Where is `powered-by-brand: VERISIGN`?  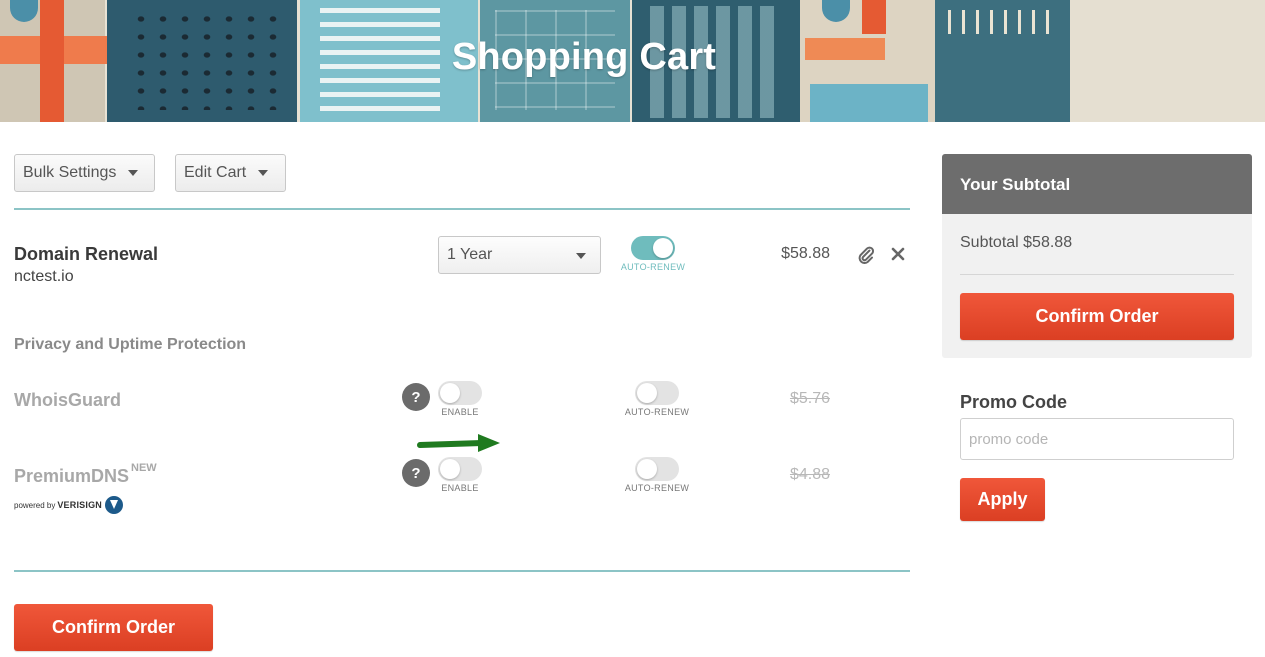 powered-by-brand: VERISIGN is located at coordinates (79, 505).